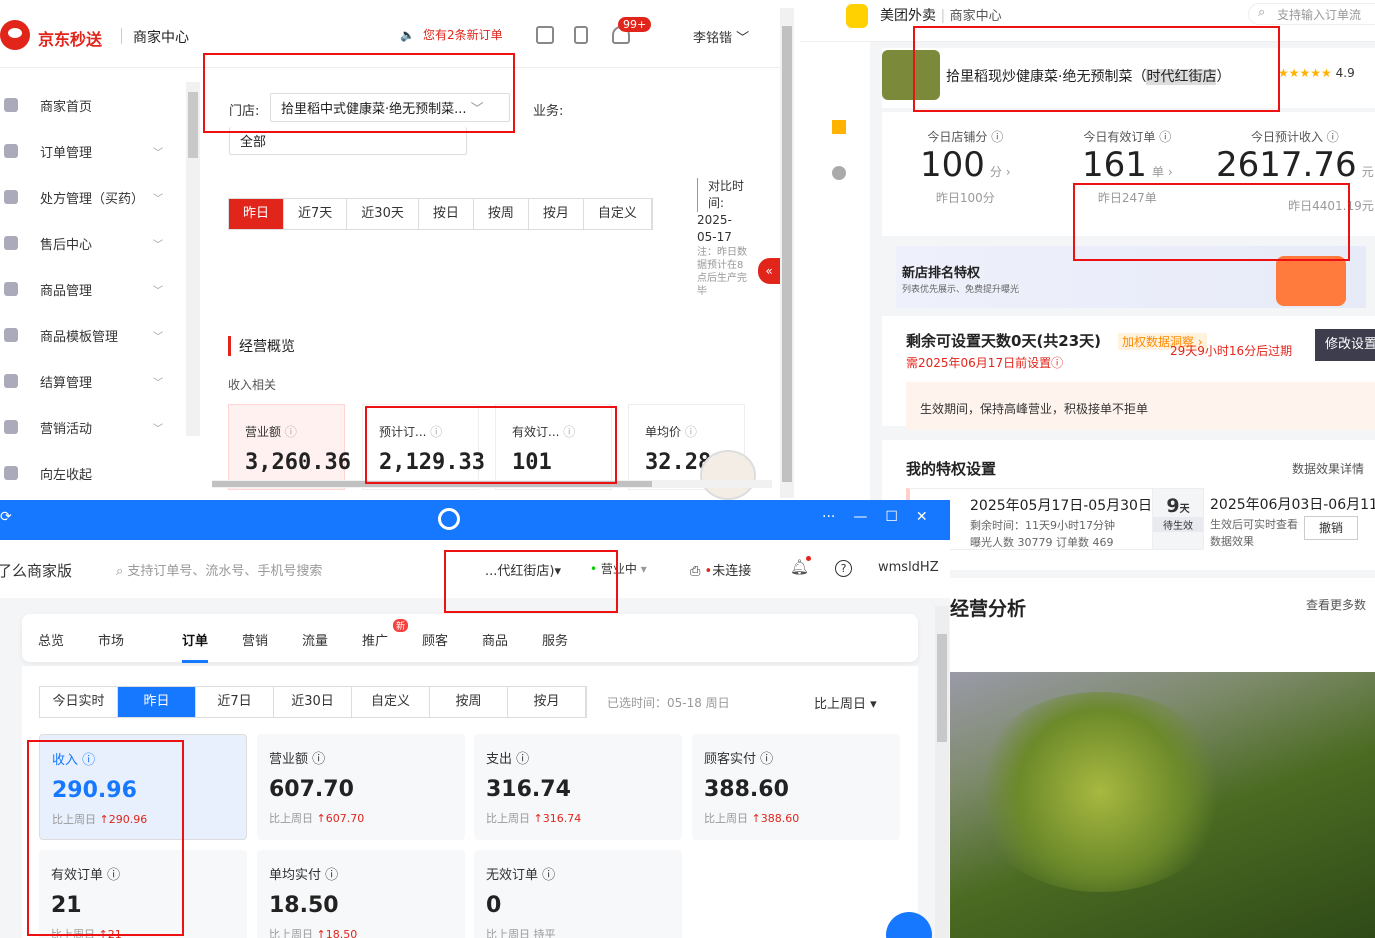 The width and height of the screenshot is (1375, 938). Describe the element at coordinates (578, 894) in the screenshot. I see `metric-card: 无效订单 ⓘ 0 比上周日 持平` at that location.